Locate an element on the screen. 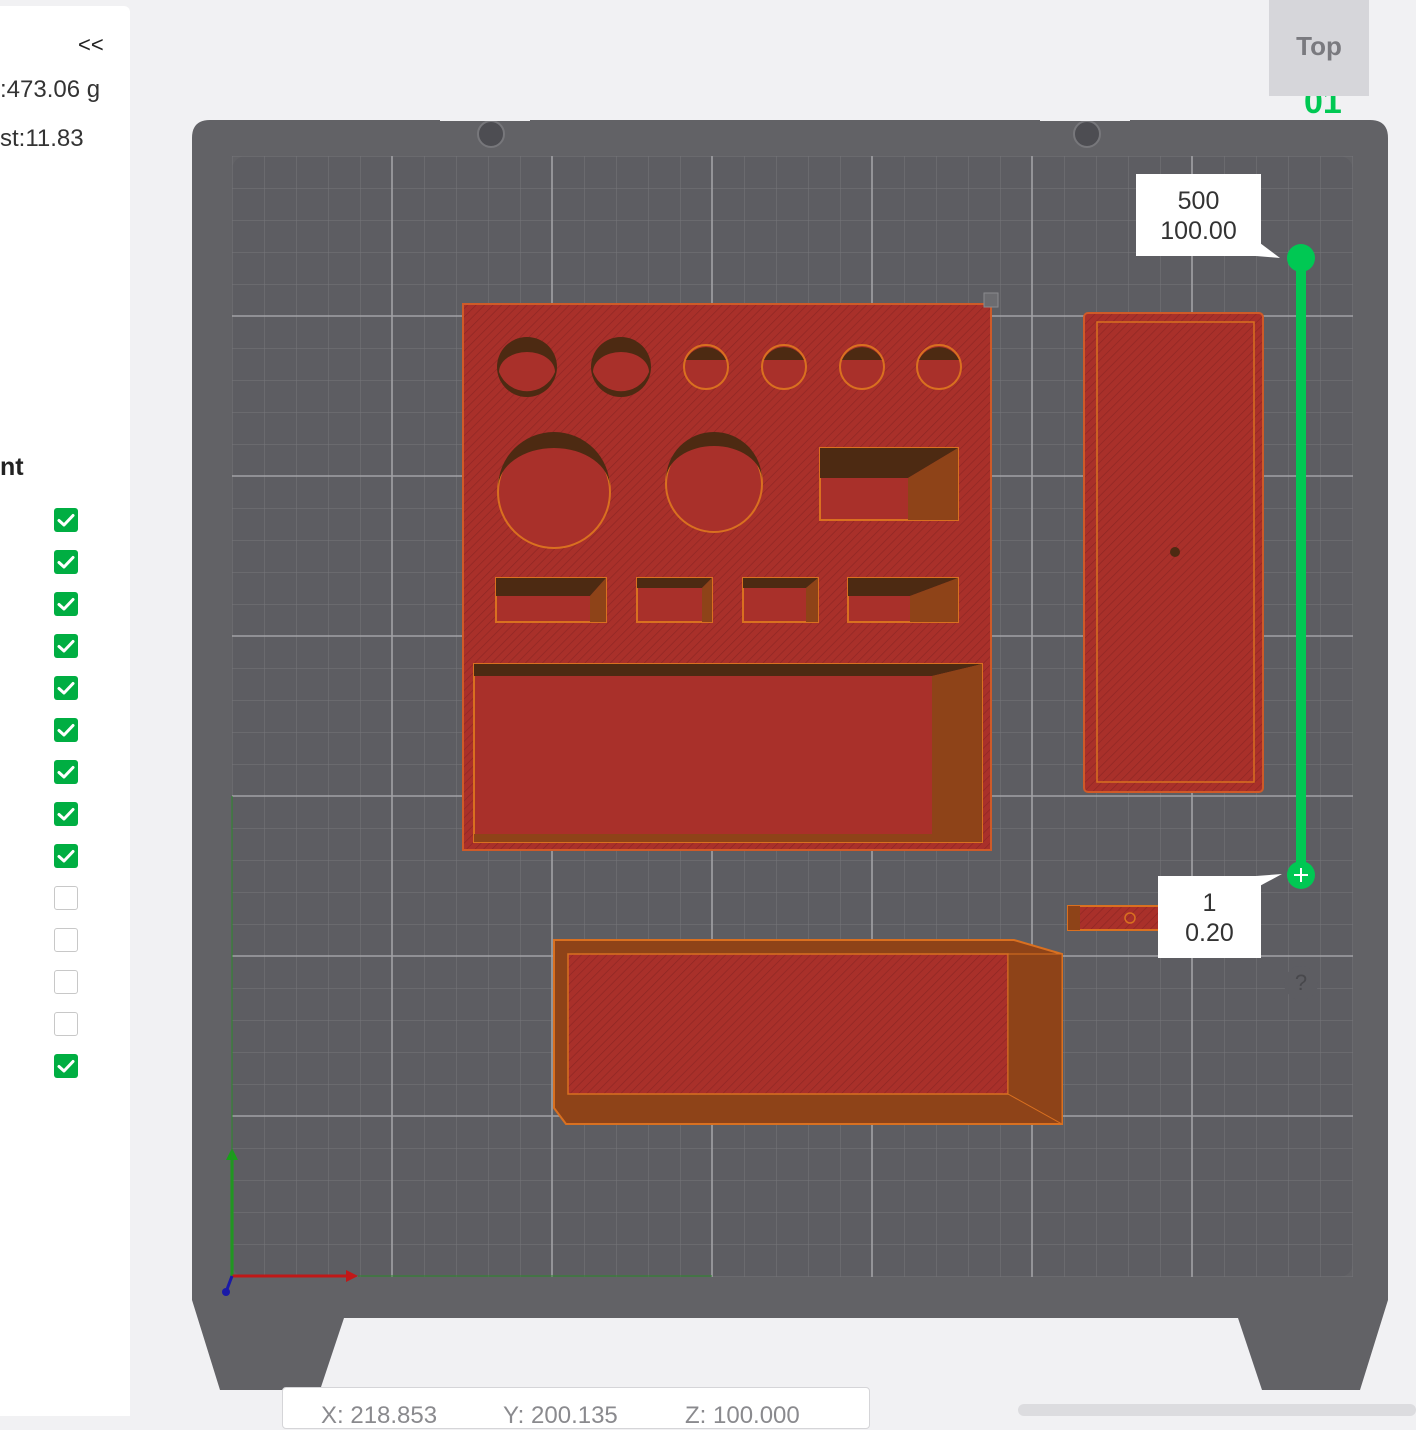  view-top-button: Top is located at coordinates (1319, 48).